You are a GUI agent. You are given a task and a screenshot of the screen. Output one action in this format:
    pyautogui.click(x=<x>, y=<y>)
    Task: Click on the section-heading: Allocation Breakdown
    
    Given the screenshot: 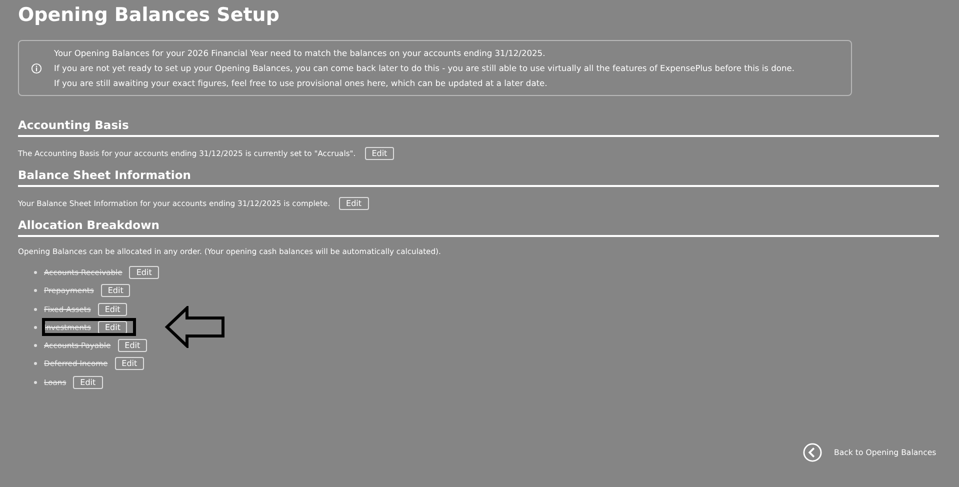 What is the action you would take?
    pyautogui.click(x=478, y=227)
    